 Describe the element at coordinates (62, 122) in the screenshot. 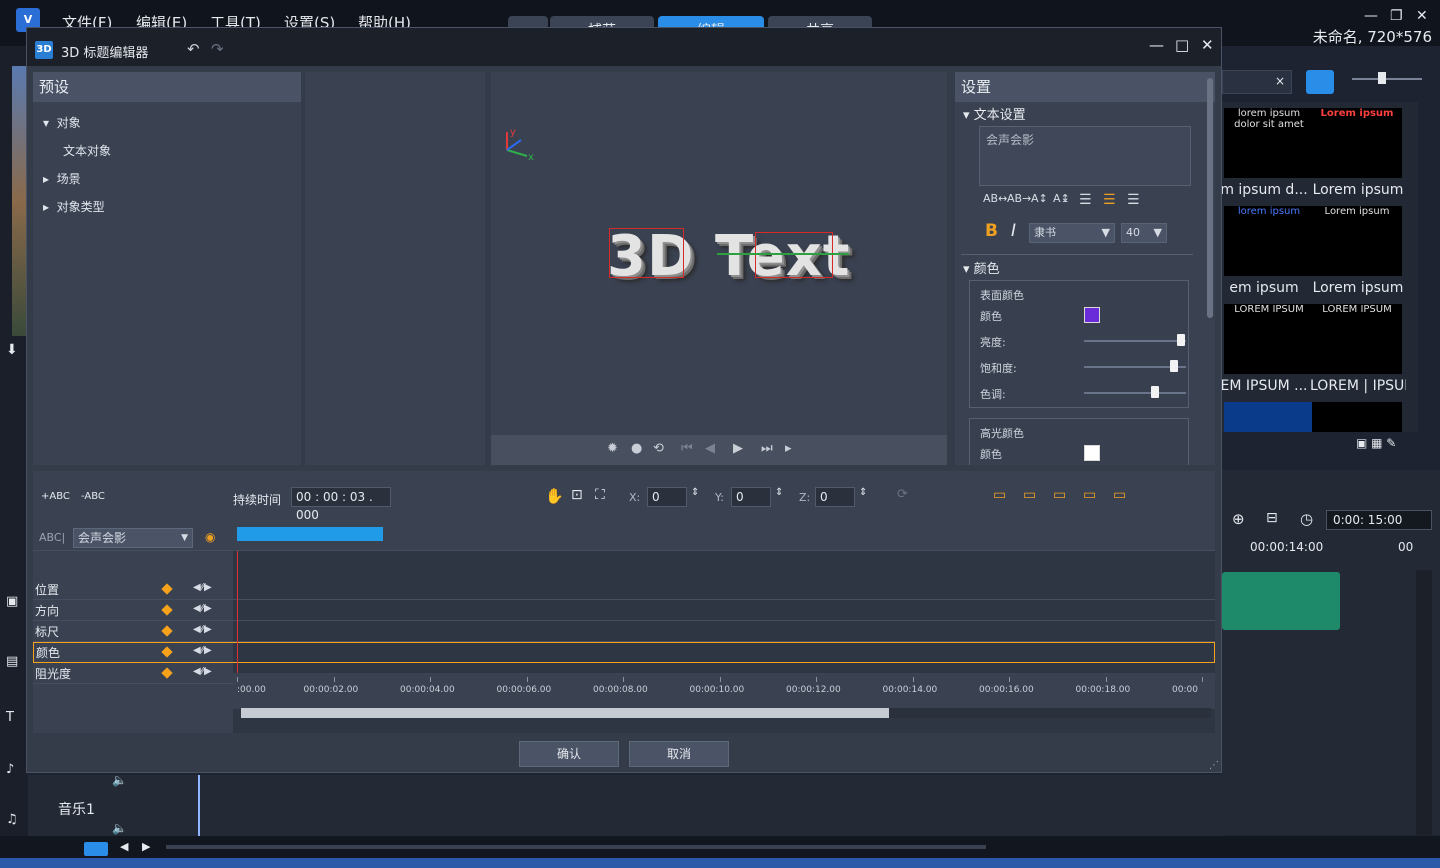

I see `tree-item-objects: ▾ 对象` at that location.